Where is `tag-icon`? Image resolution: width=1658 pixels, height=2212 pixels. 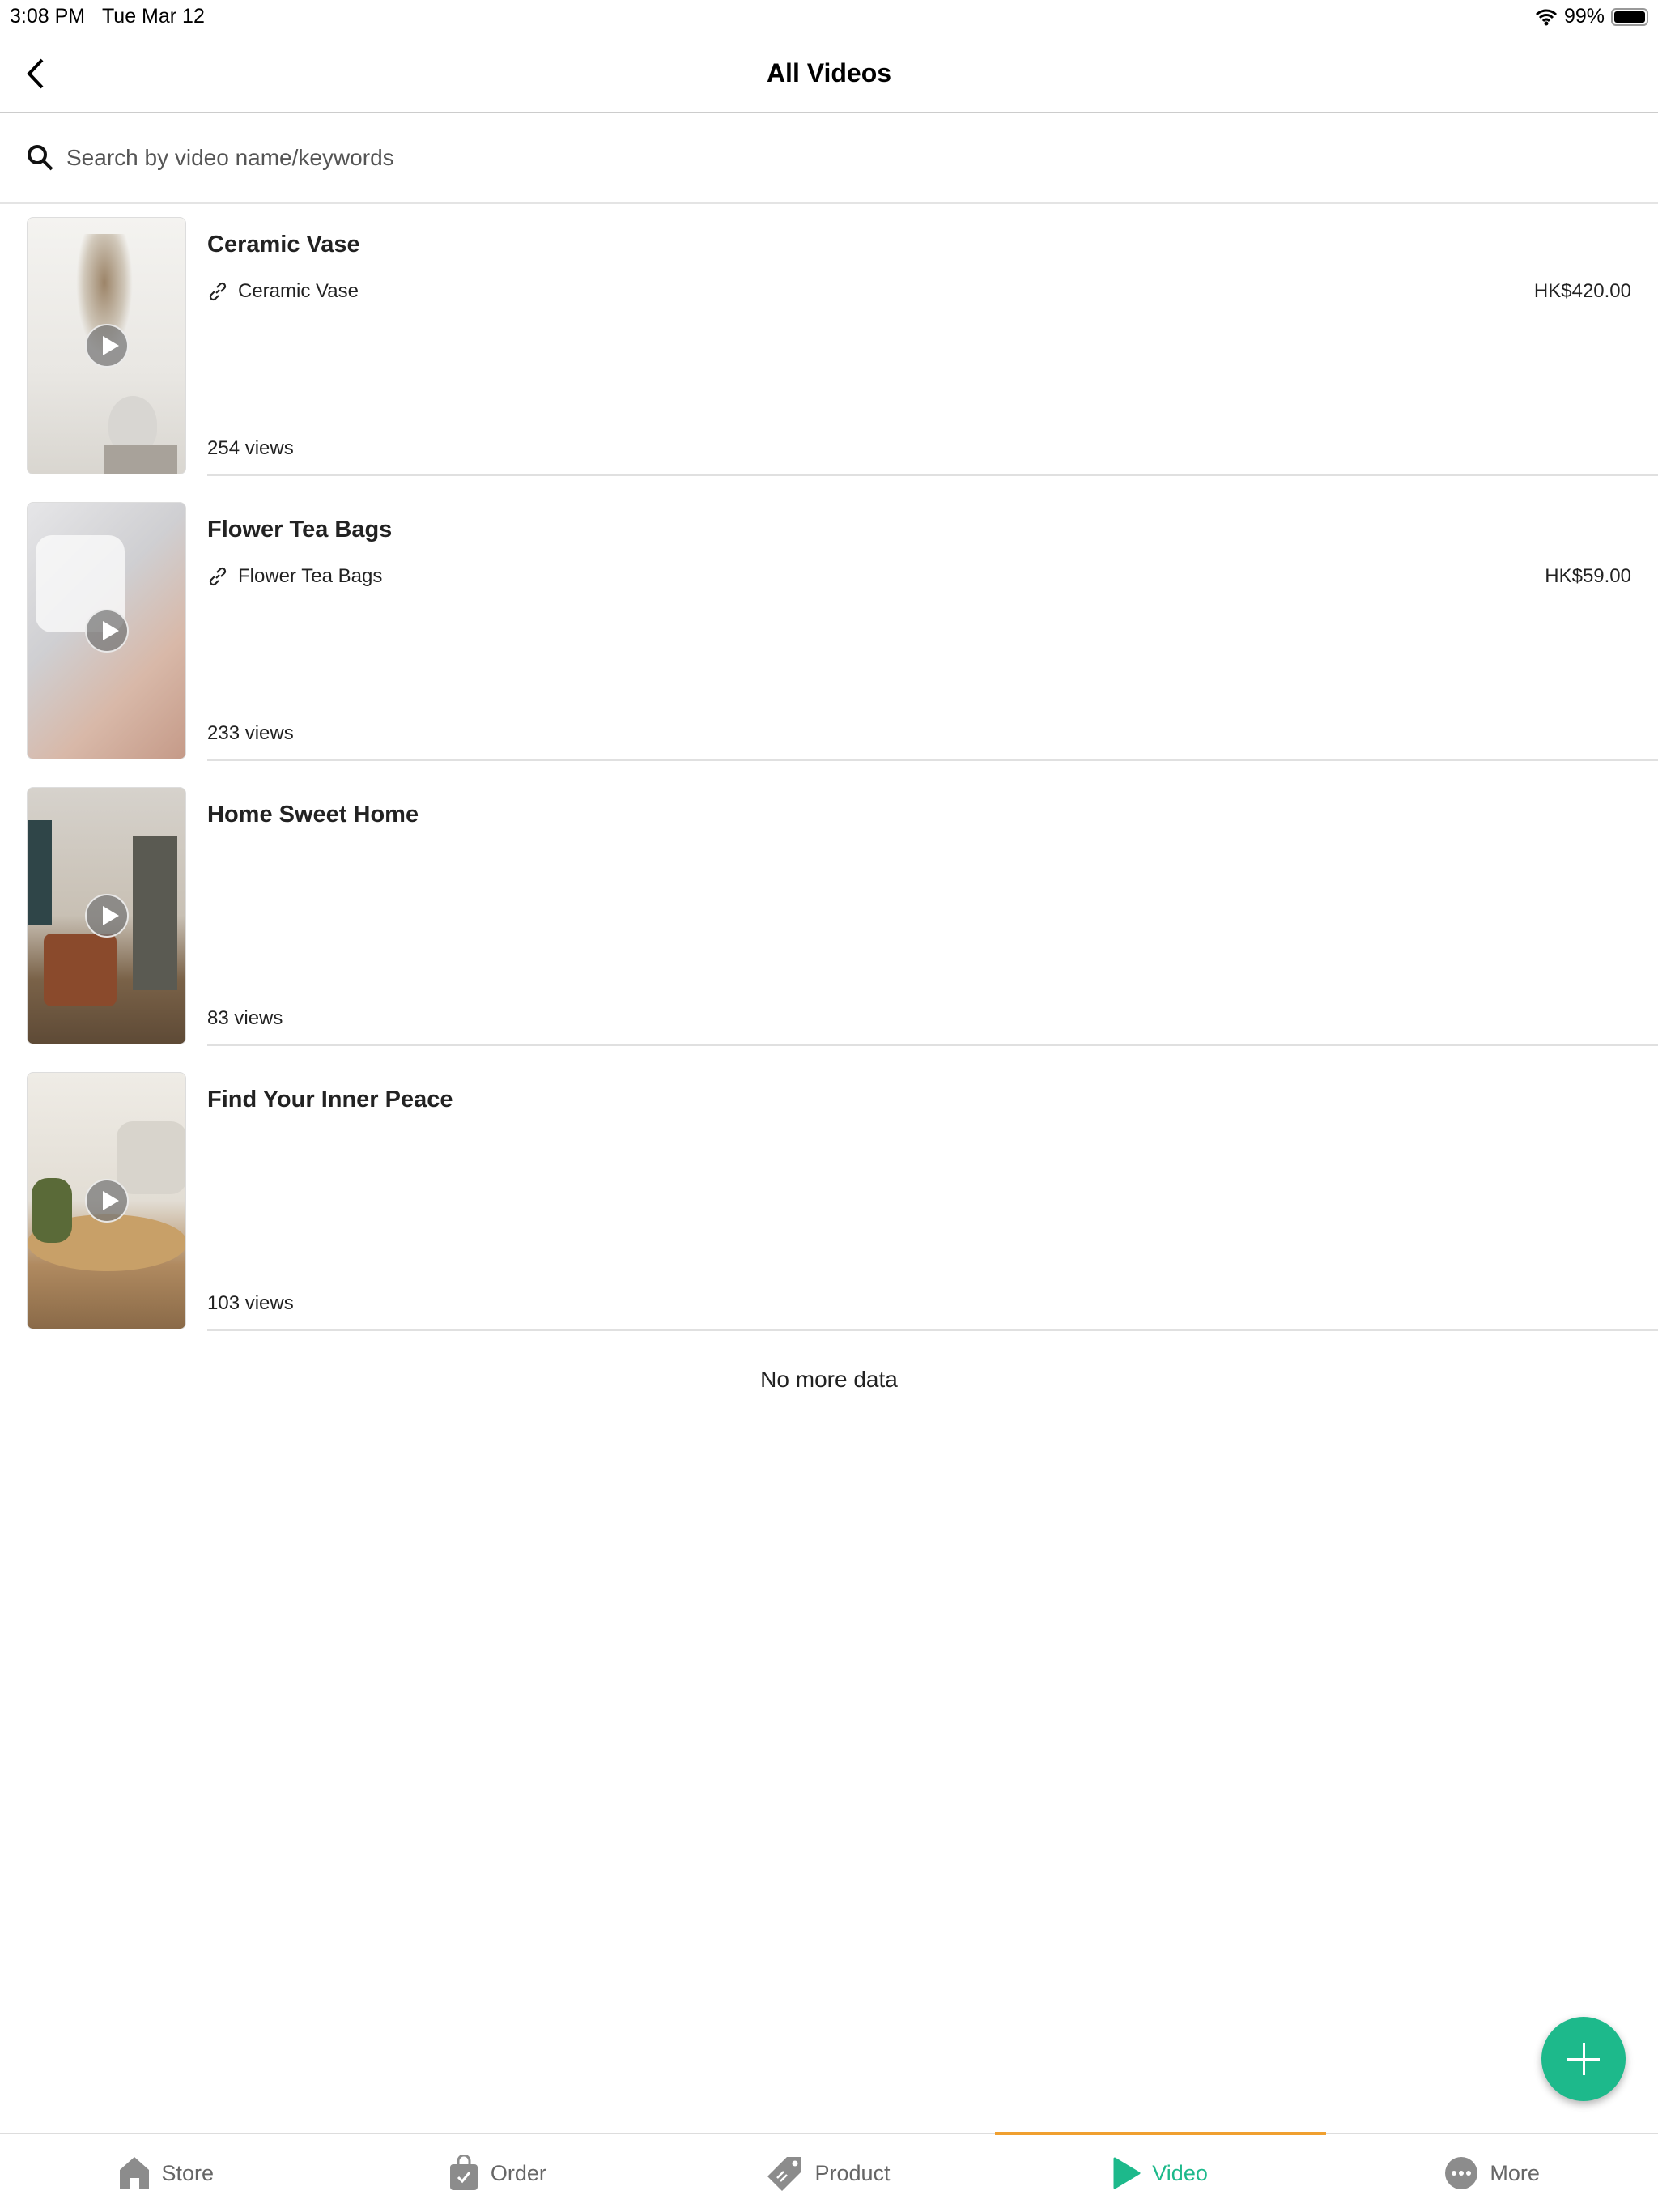 tag-icon is located at coordinates (784, 2174).